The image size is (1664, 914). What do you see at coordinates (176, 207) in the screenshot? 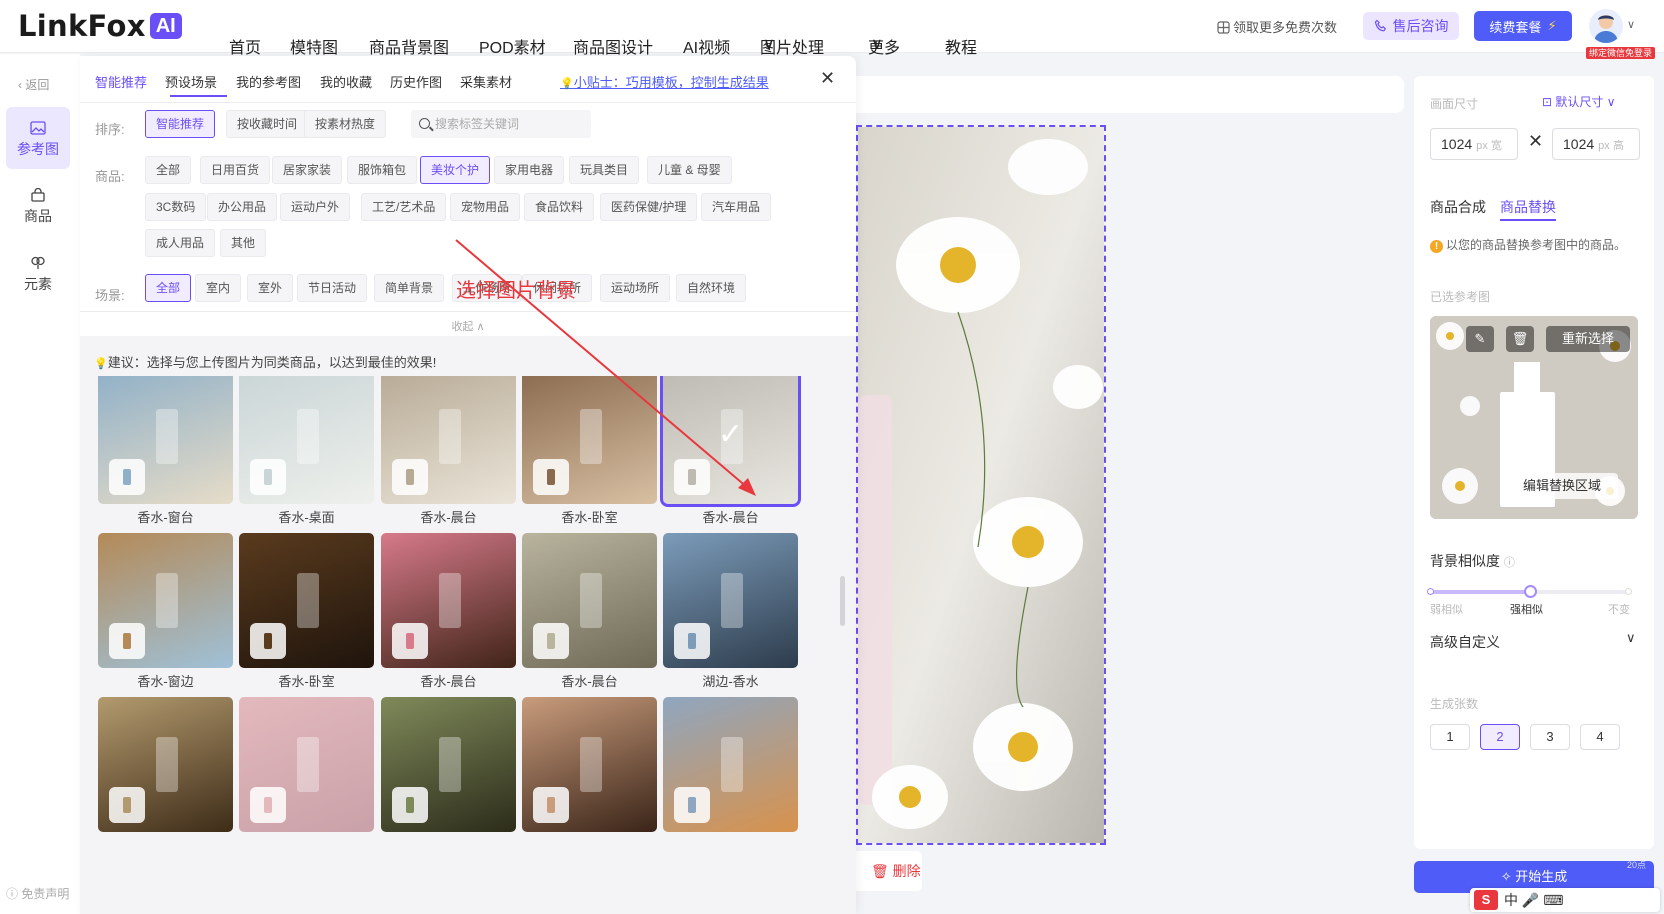
I see `goods-category-chip: 3C数码` at bounding box center [176, 207].